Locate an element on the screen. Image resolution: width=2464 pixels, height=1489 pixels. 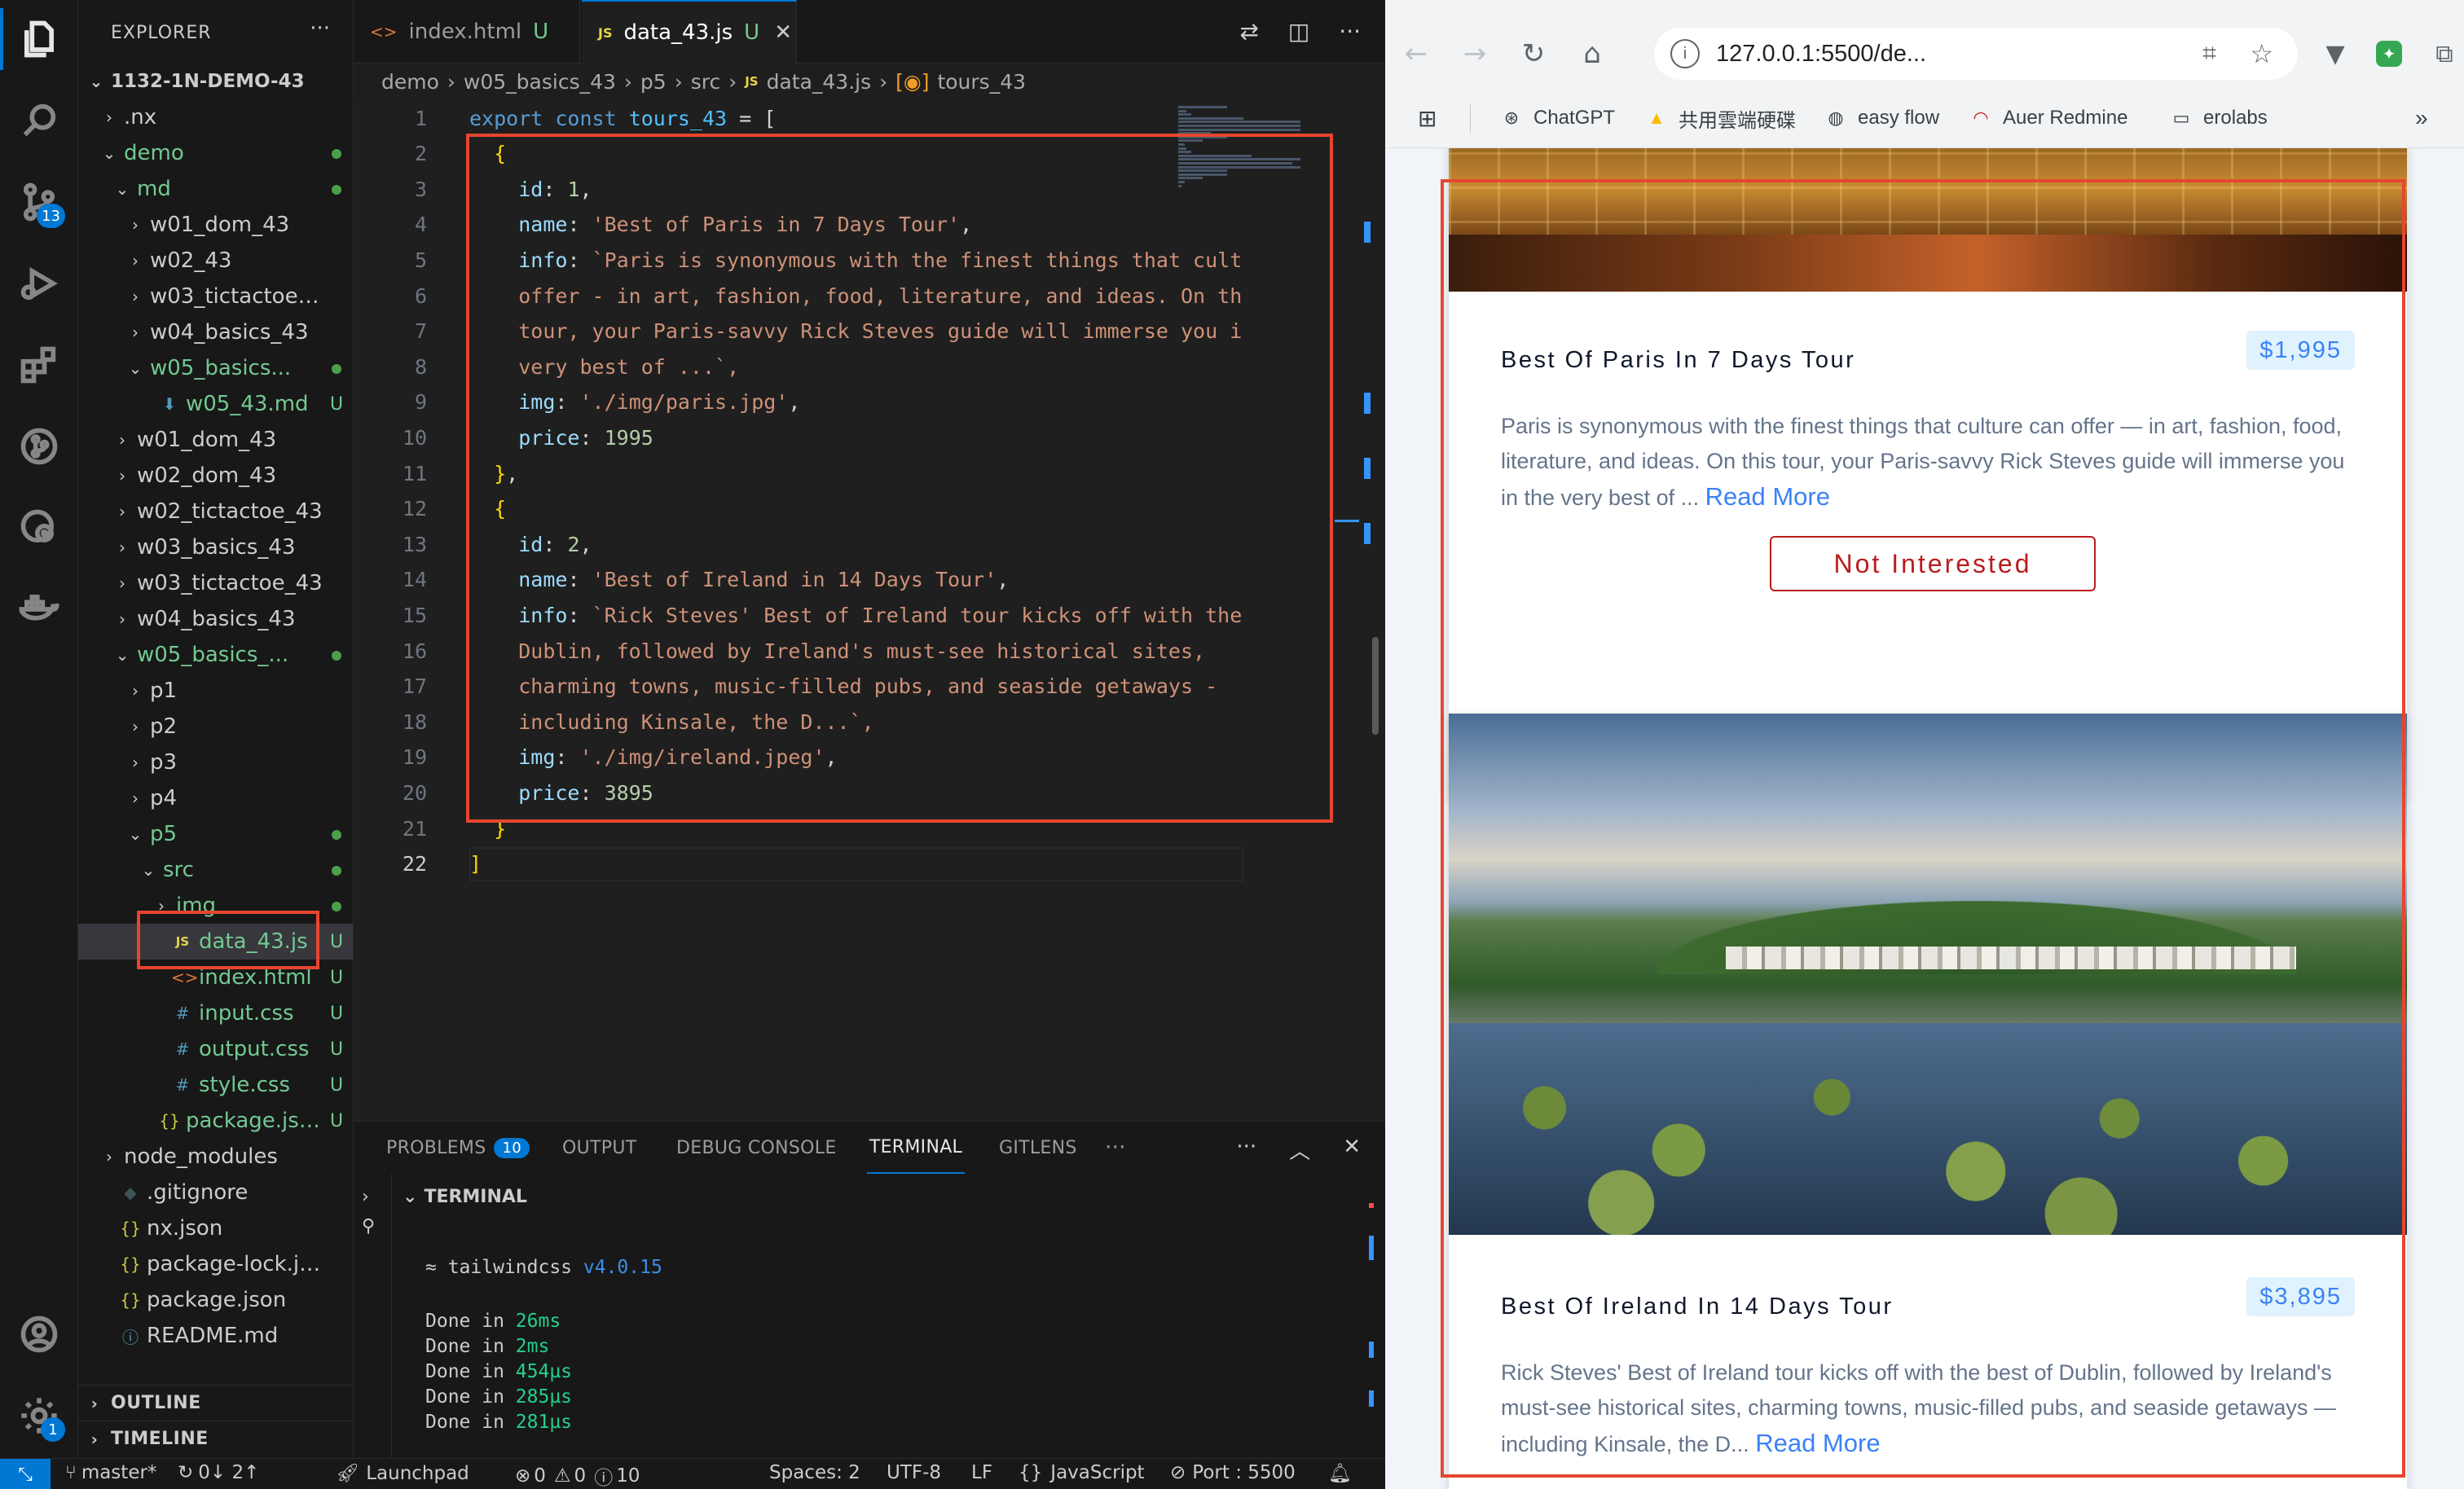
remote-explorer-icon is located at coordinates (39, 528).